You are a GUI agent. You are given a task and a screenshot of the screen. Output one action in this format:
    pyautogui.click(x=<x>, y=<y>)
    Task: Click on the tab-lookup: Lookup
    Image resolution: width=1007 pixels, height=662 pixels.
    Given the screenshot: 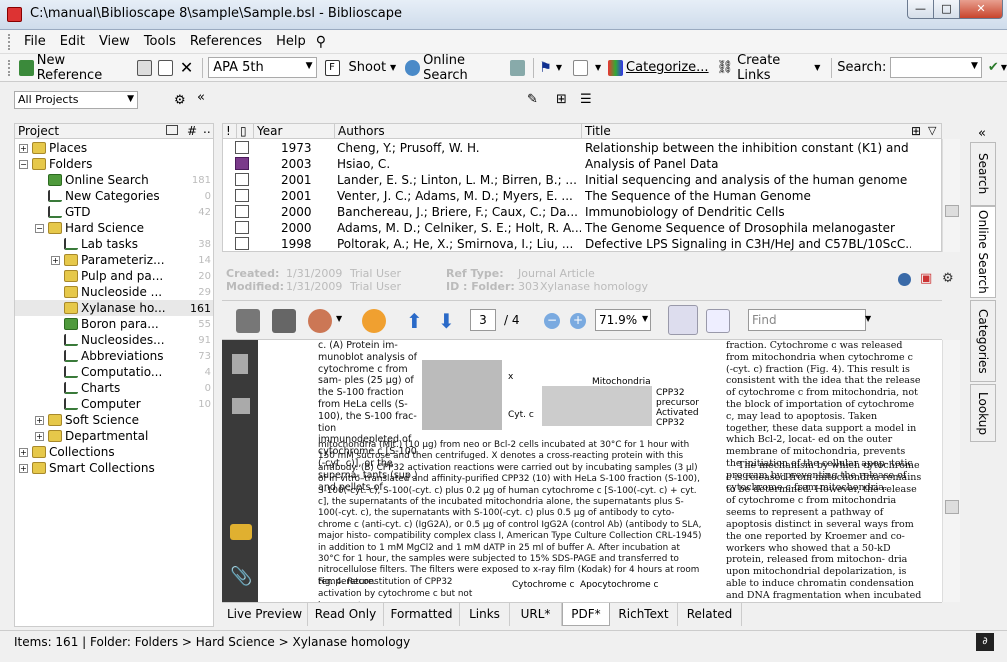 What is the action you would take?
    pyautogui.click(x=983, y=413)
    